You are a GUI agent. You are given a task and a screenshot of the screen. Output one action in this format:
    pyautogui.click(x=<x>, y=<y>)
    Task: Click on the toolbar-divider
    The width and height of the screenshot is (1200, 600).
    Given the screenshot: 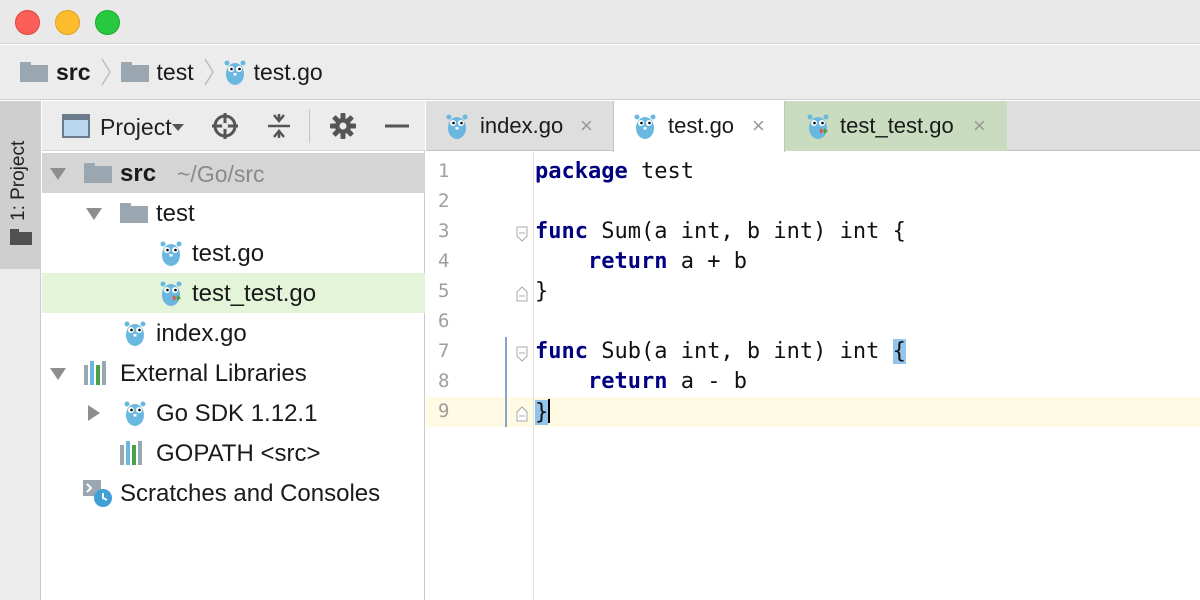 What is the action you would take?
    pyautogui.click(x=309, y=126)
    